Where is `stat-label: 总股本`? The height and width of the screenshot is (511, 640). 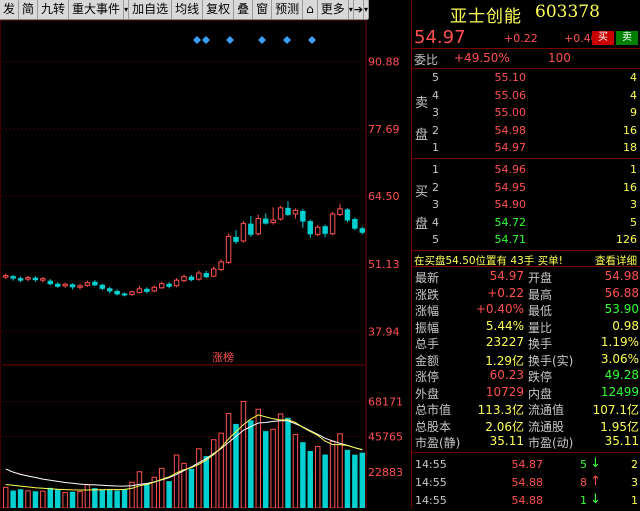 stat-label: 总股本 is located at coordinates (433, 426).